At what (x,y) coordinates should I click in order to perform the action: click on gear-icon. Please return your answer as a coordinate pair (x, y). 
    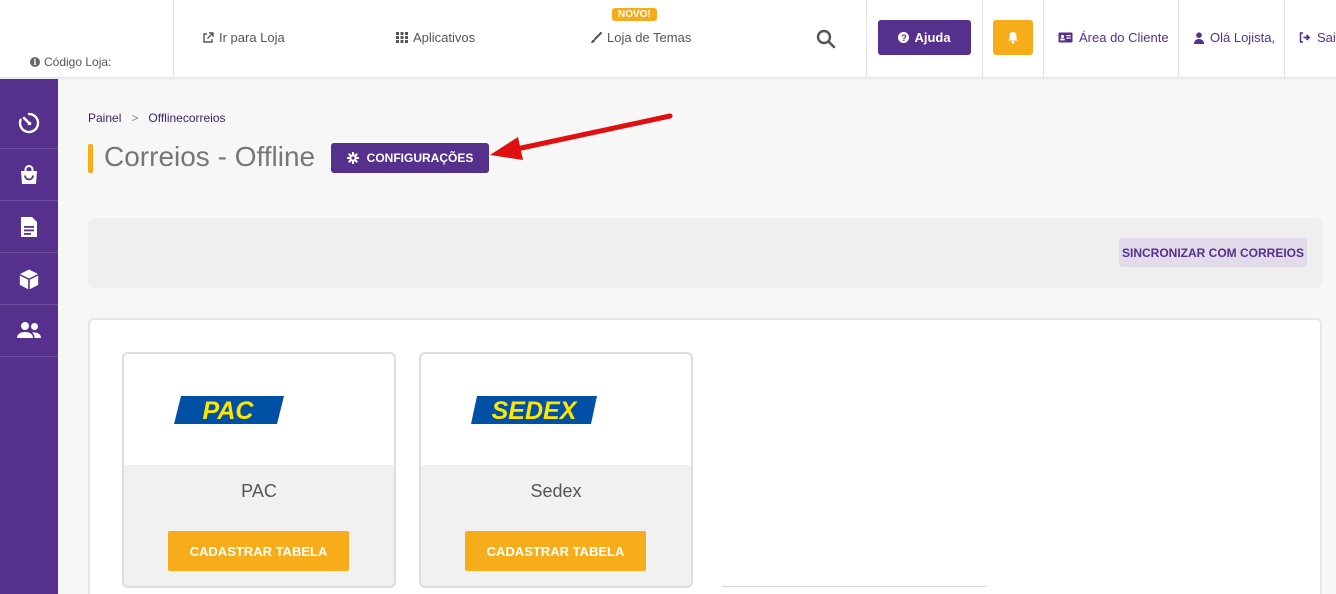
    Looking at the image, I should click on (352, 158).